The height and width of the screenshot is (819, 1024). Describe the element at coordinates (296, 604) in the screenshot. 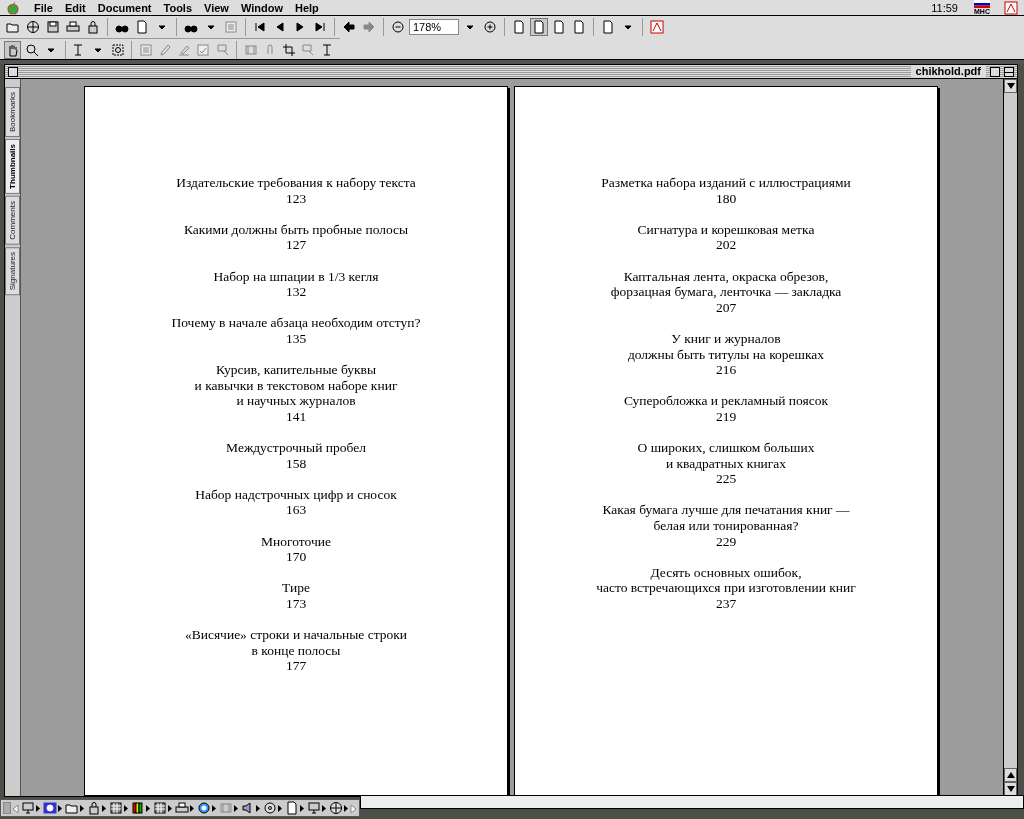

I see `page-number: 173` at that location.